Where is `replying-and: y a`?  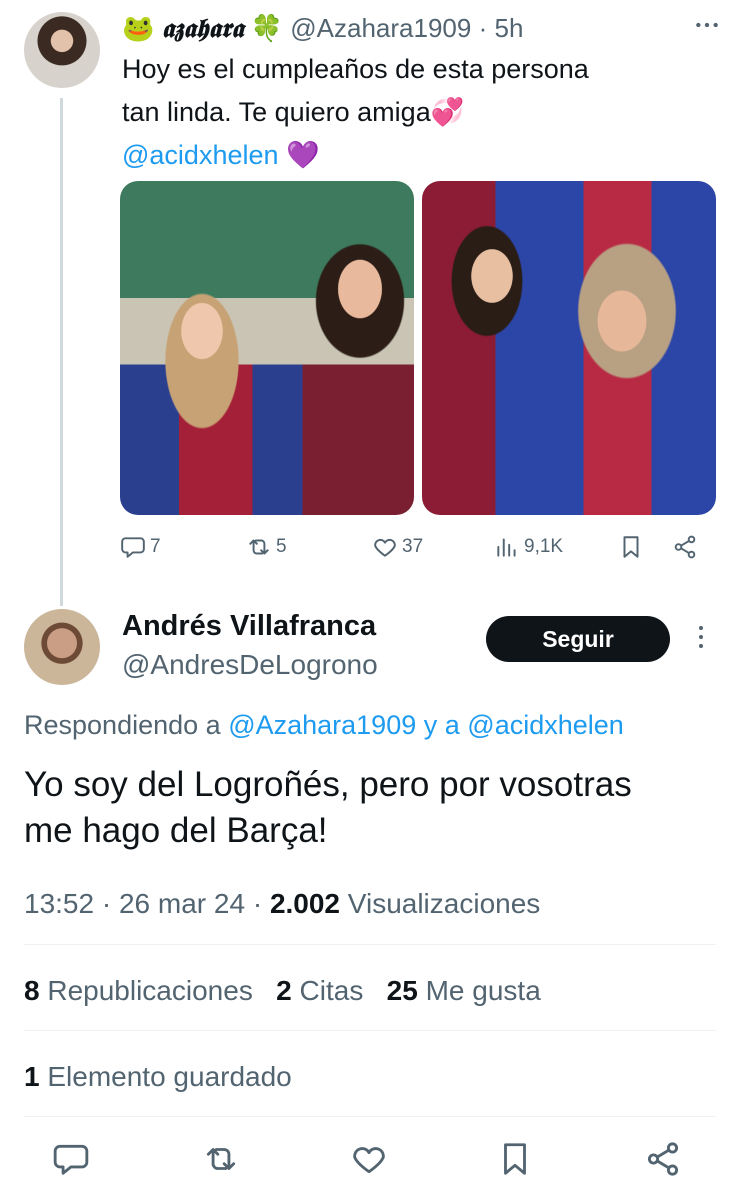 replying-and: y a is located at coordinates (441, 725).